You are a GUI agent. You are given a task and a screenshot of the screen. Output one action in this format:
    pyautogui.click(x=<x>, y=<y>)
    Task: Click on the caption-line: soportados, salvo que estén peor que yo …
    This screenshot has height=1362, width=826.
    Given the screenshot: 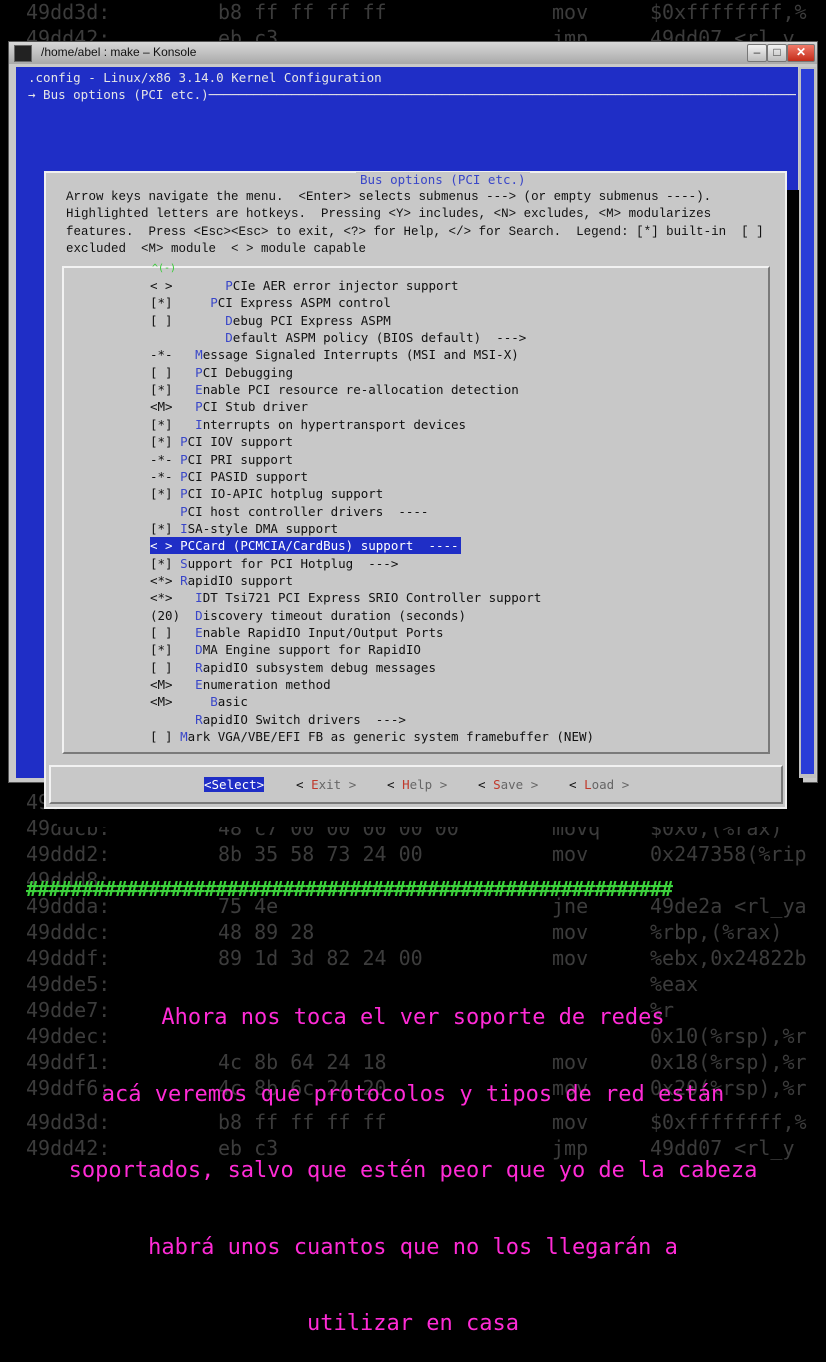 What is the action you would take?
    pyautogui.click(x=413, y=1170)
    